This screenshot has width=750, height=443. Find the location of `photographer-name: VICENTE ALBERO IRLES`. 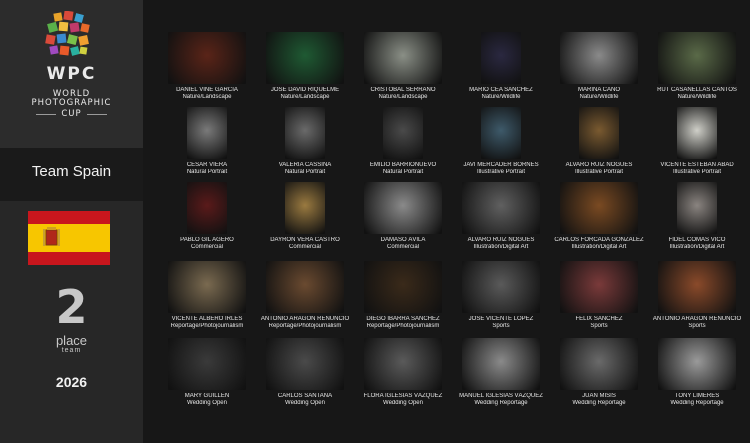

photographer-name: VICENTE ALBERO IRLES is located at coordinates (207, 319).